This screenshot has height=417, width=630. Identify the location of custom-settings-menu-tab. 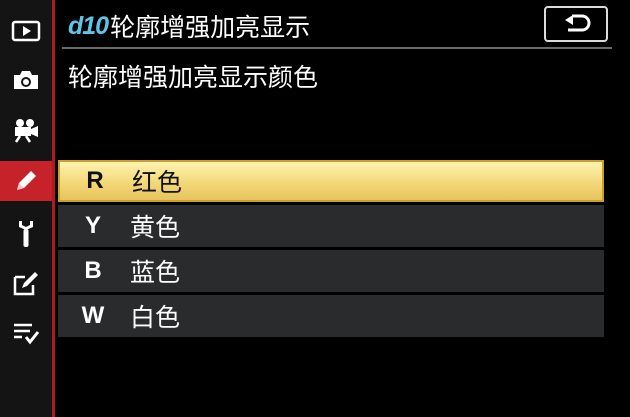
(26, 181).